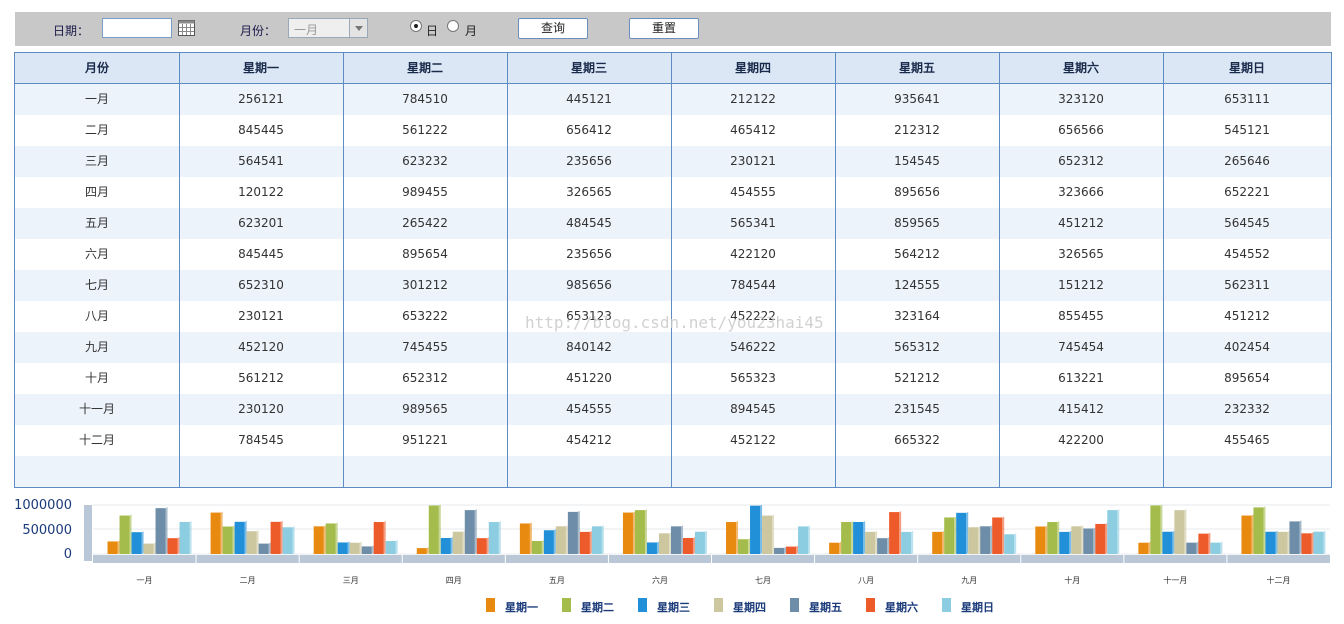  I want to click on chevron-down-icon, so click(358, 28).